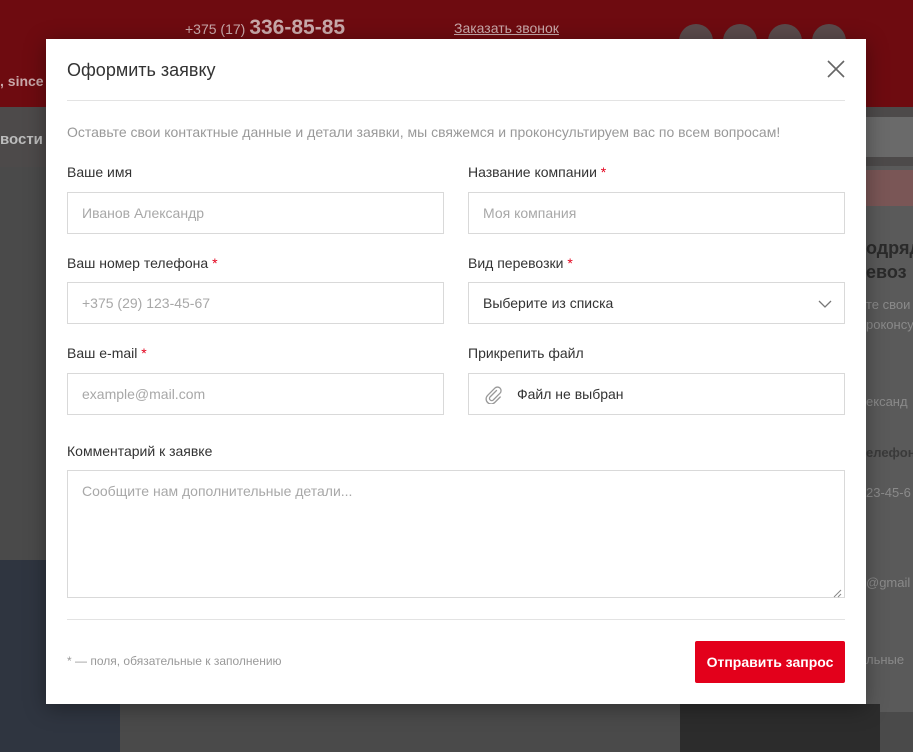 The image size is (913, 752). Describe the element at coordinates (889, 137) in the screenshot. I see `background-search` at that location.